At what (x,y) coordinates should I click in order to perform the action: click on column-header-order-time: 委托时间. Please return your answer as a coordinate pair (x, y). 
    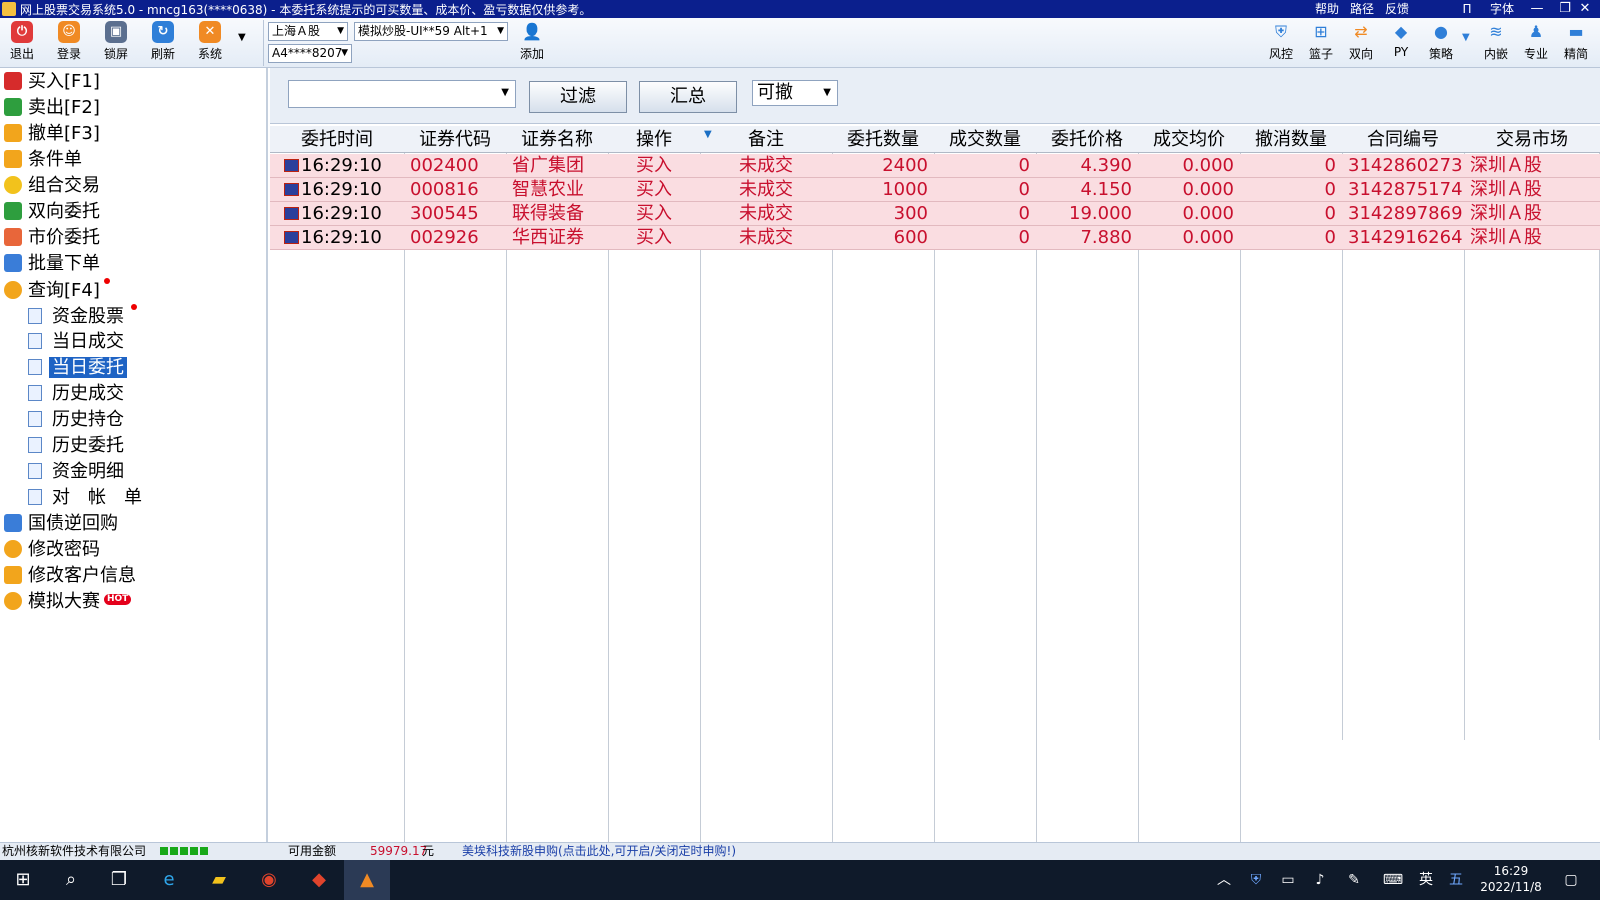
    Looking at the image, I should click on (337, 139).